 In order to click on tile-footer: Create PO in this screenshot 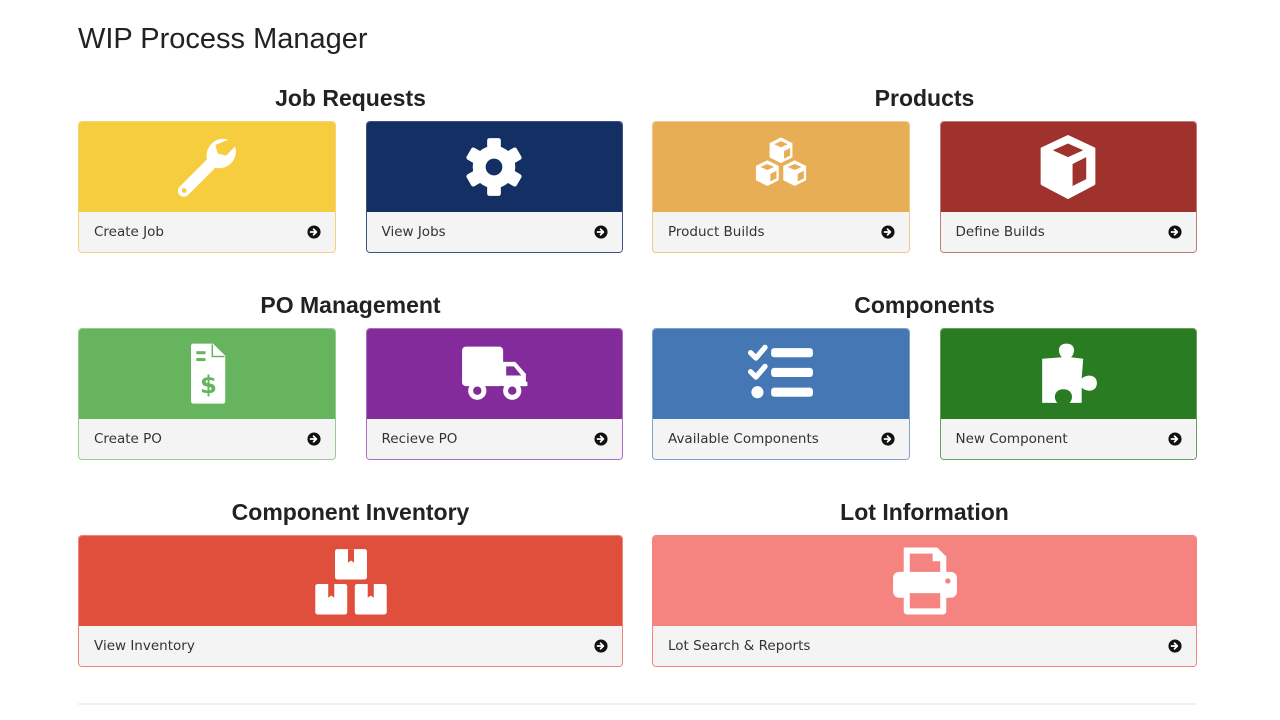, I will do `click(207, 439)`.